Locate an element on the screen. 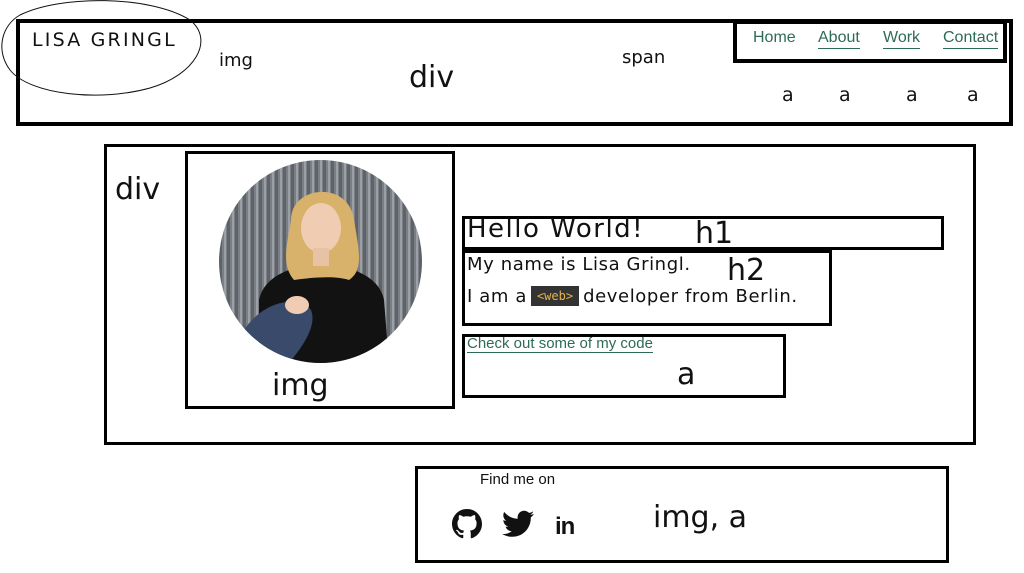 The image size is (1024, 573). find-me-on-label: Find me on is located at coordinates (518, 479).